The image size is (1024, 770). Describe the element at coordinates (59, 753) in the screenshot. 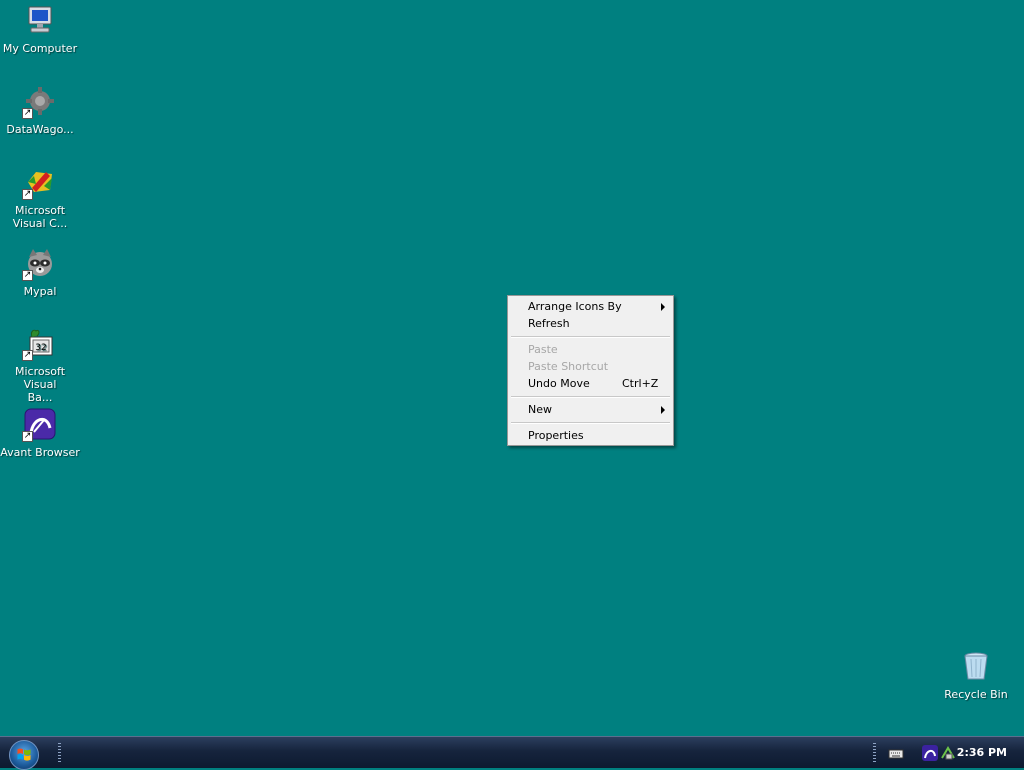

I see `taskbar-grip` at that location.